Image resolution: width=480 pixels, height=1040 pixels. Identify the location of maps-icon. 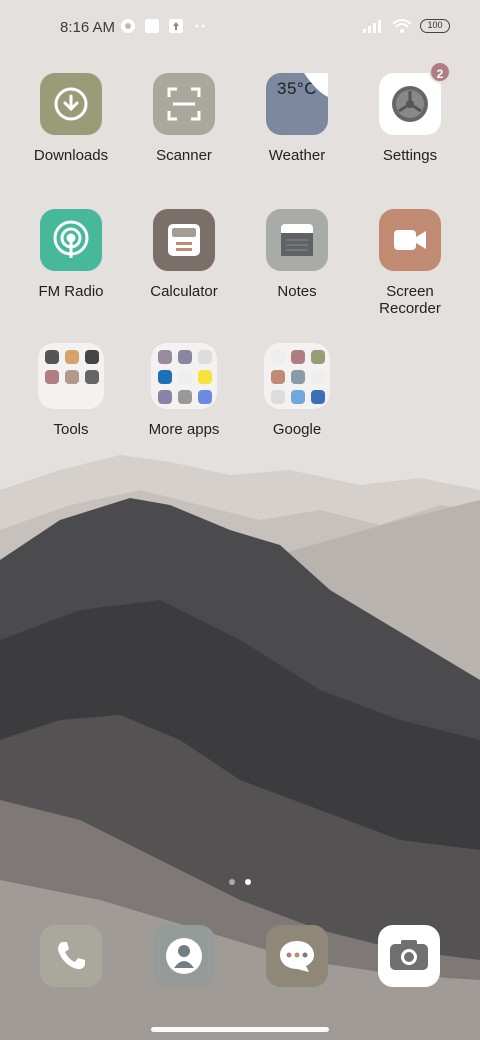
(318, 357).